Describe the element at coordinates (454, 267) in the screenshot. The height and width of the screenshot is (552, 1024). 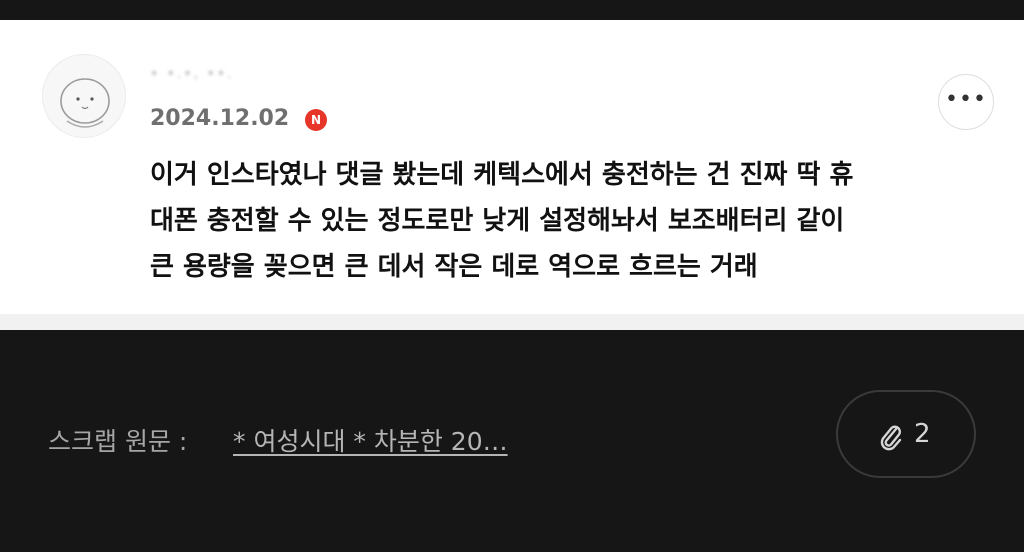
I see `comment-line: 큰 용량을 꽂으면 큰 데서 작은 데로 역으로 흐르는 거래` at that location.